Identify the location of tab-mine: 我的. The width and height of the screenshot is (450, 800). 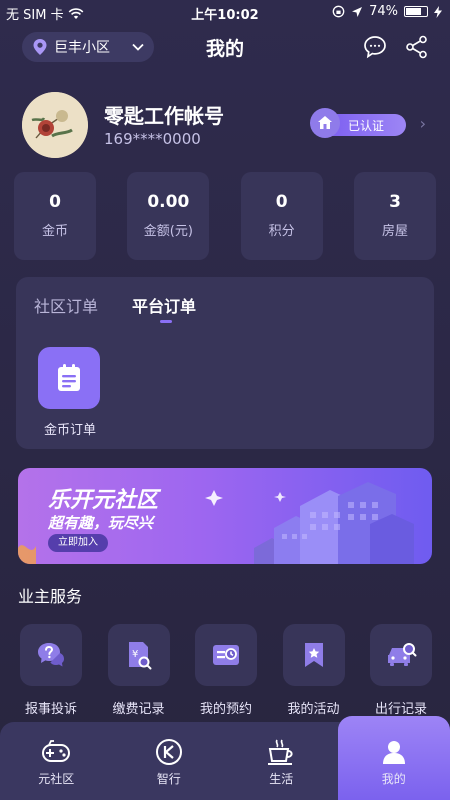
(393, 758).